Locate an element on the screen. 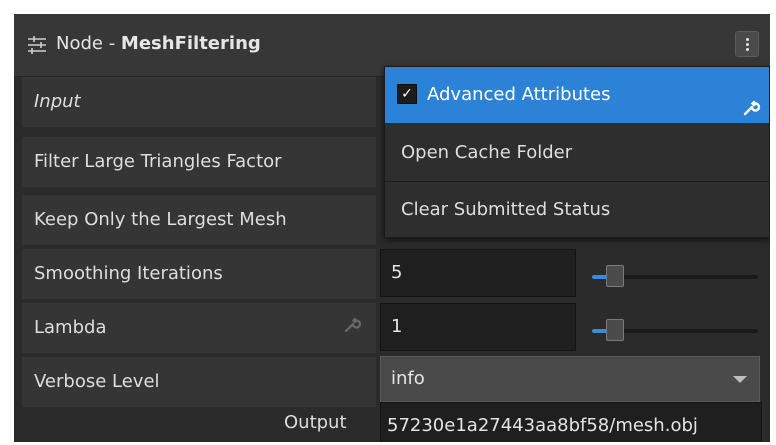  attribute-row-output: Output 57230e1a27443aa8bf58/mesh.obj is located at coordinates (392, 421).